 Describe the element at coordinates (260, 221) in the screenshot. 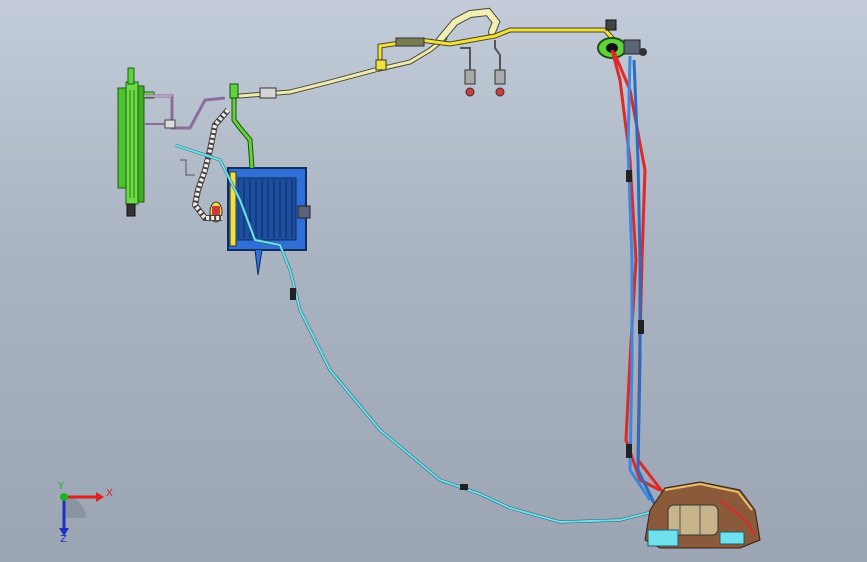

I see `heater-core` at that location.